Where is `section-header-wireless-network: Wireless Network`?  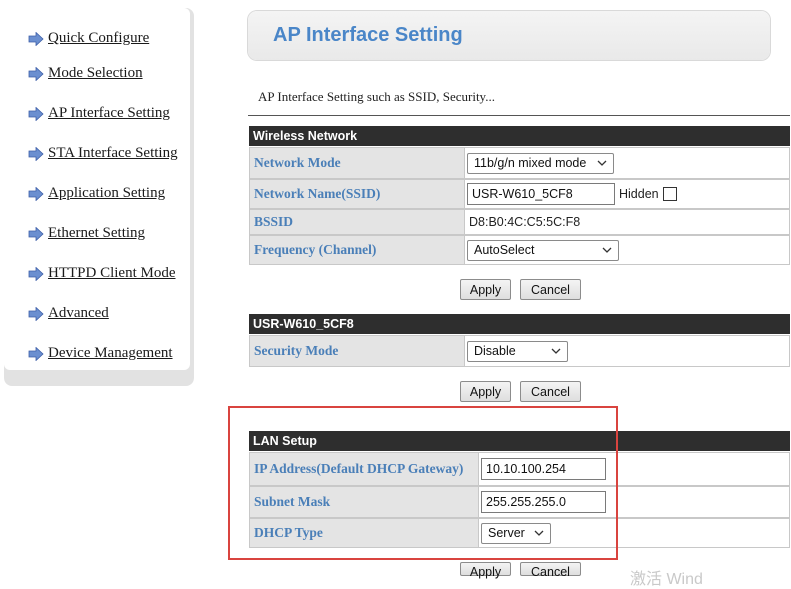 section-header-wireless-network: Wireless Network is located at coordinates (519, 136).